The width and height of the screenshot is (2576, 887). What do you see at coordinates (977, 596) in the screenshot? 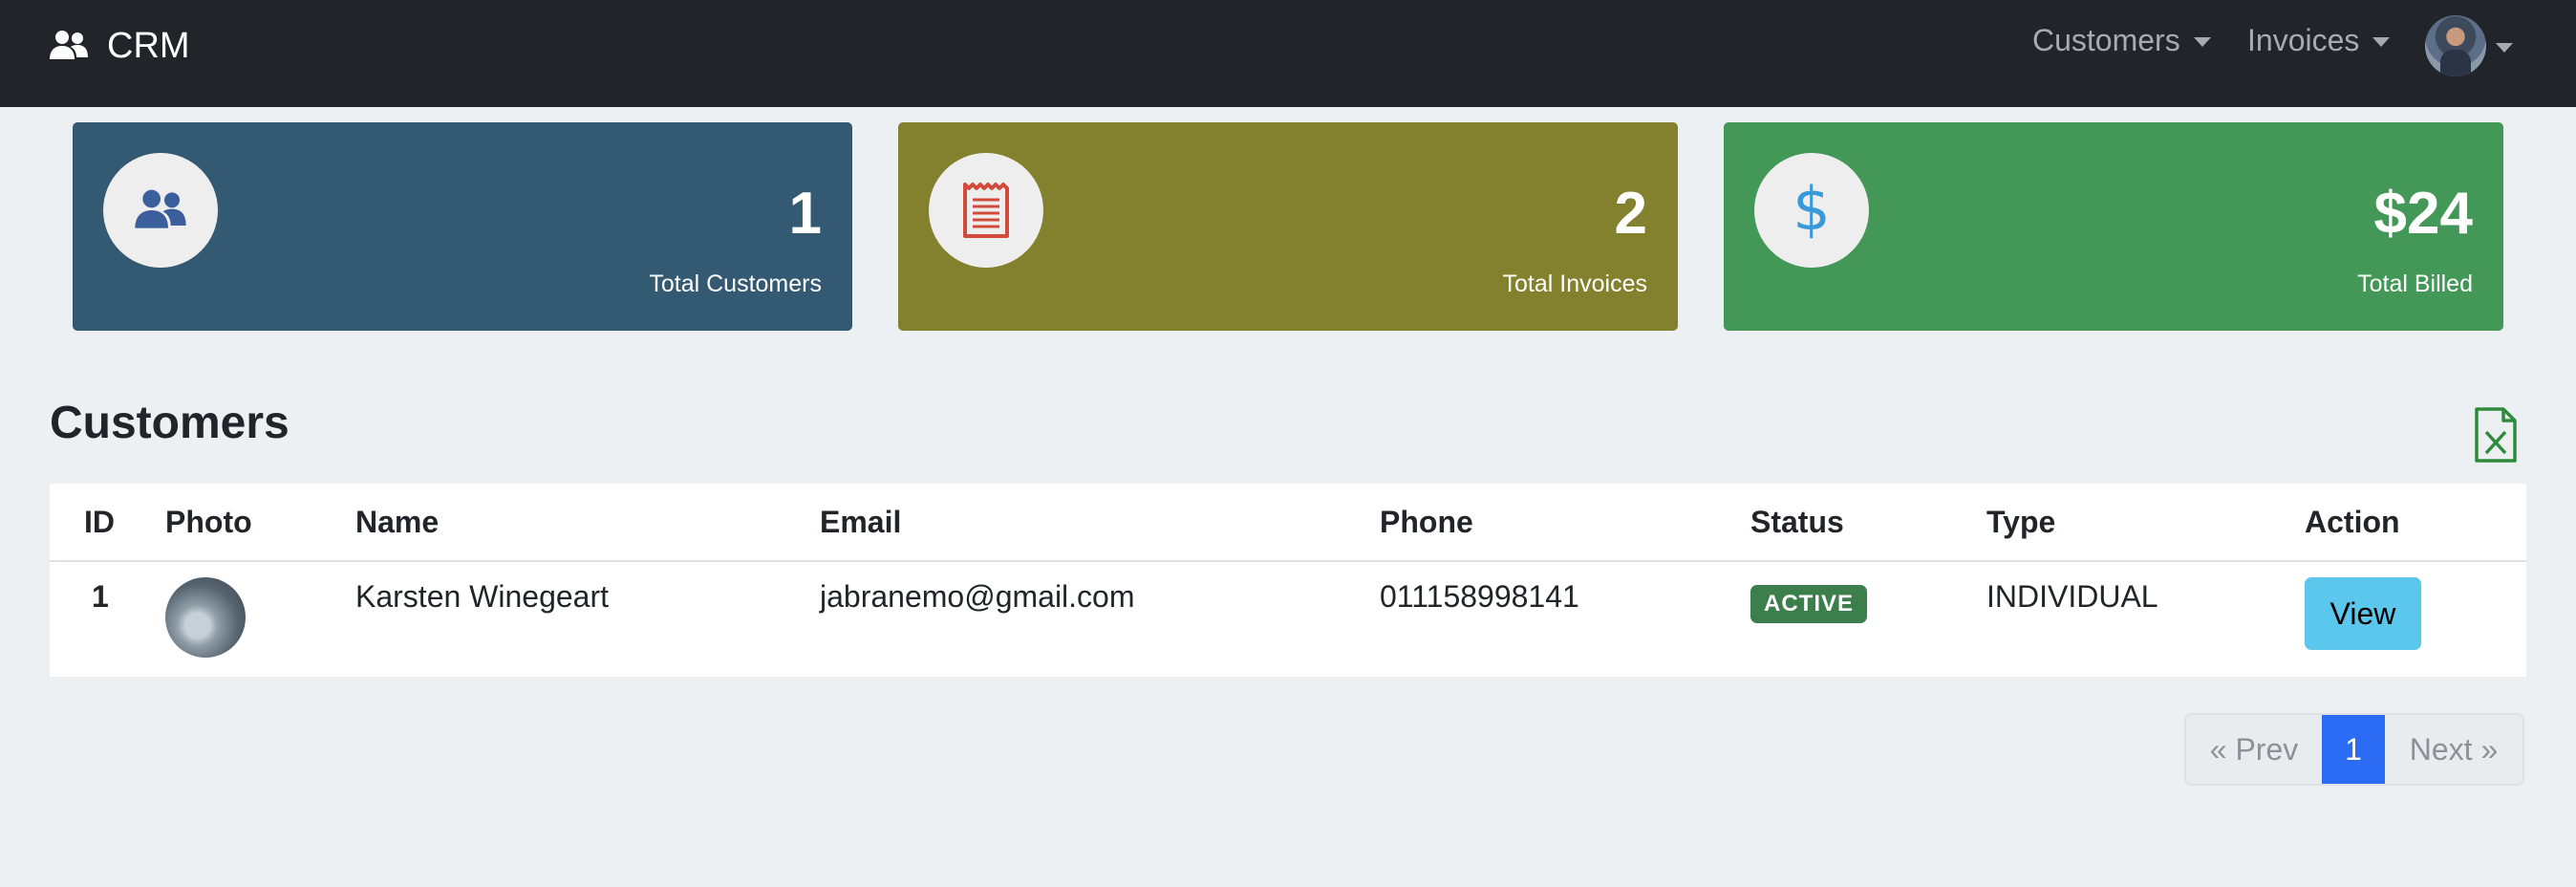
I see `cell-email: jabranemo@gmail.com` at bounding box center [977, 596].